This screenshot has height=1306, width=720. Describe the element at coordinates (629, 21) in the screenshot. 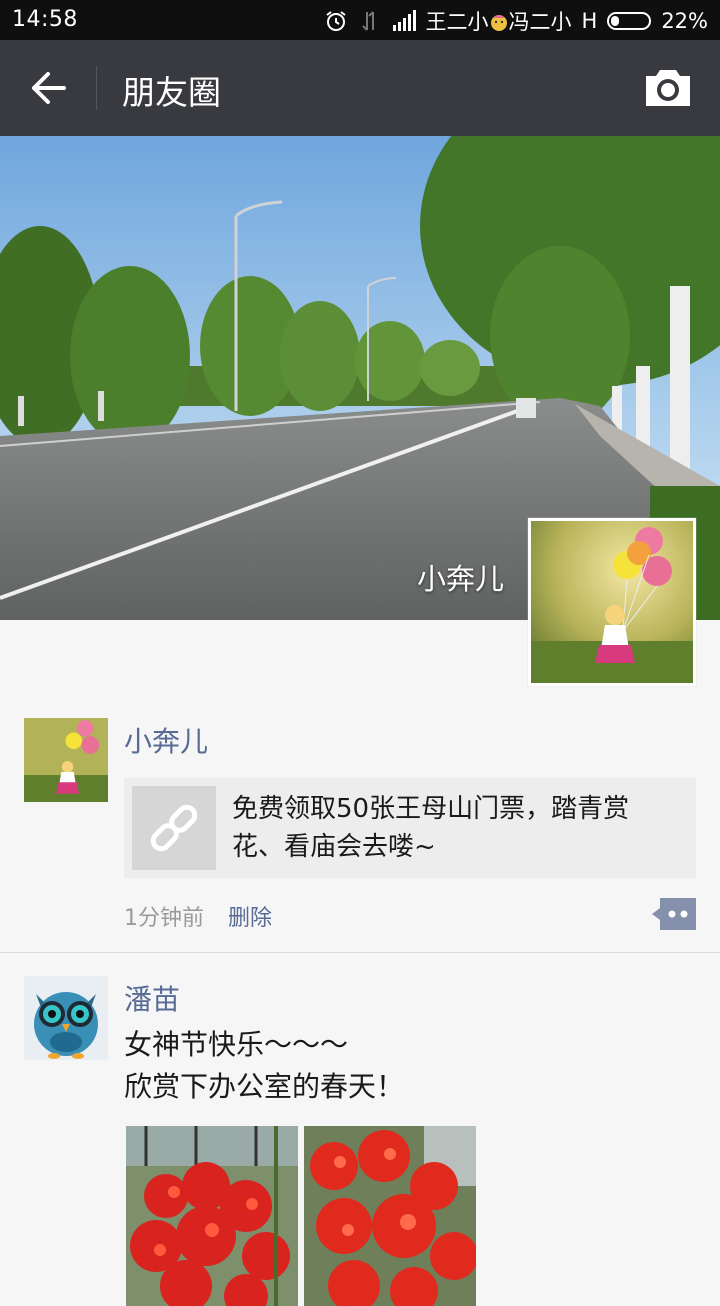

I see `battery-icon` at that location.